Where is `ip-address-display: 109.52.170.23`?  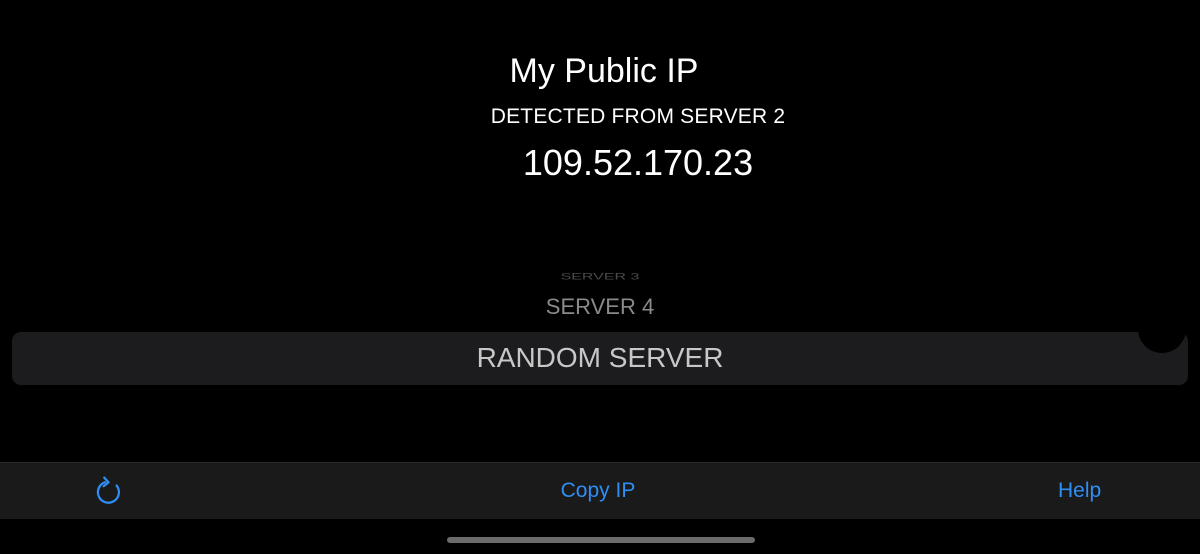 ip-address-display: 109.52.170.23 is located at coordinates (600, 163).